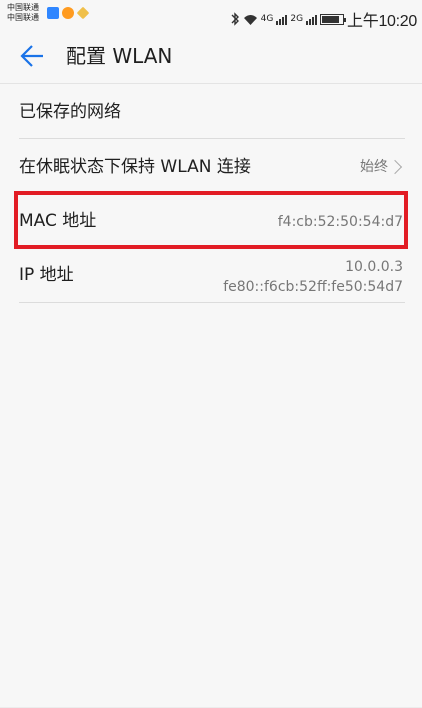 The height and width of the screenshot is (708, 422). I want to click on network-type-1: 4G, so click(267, 19).